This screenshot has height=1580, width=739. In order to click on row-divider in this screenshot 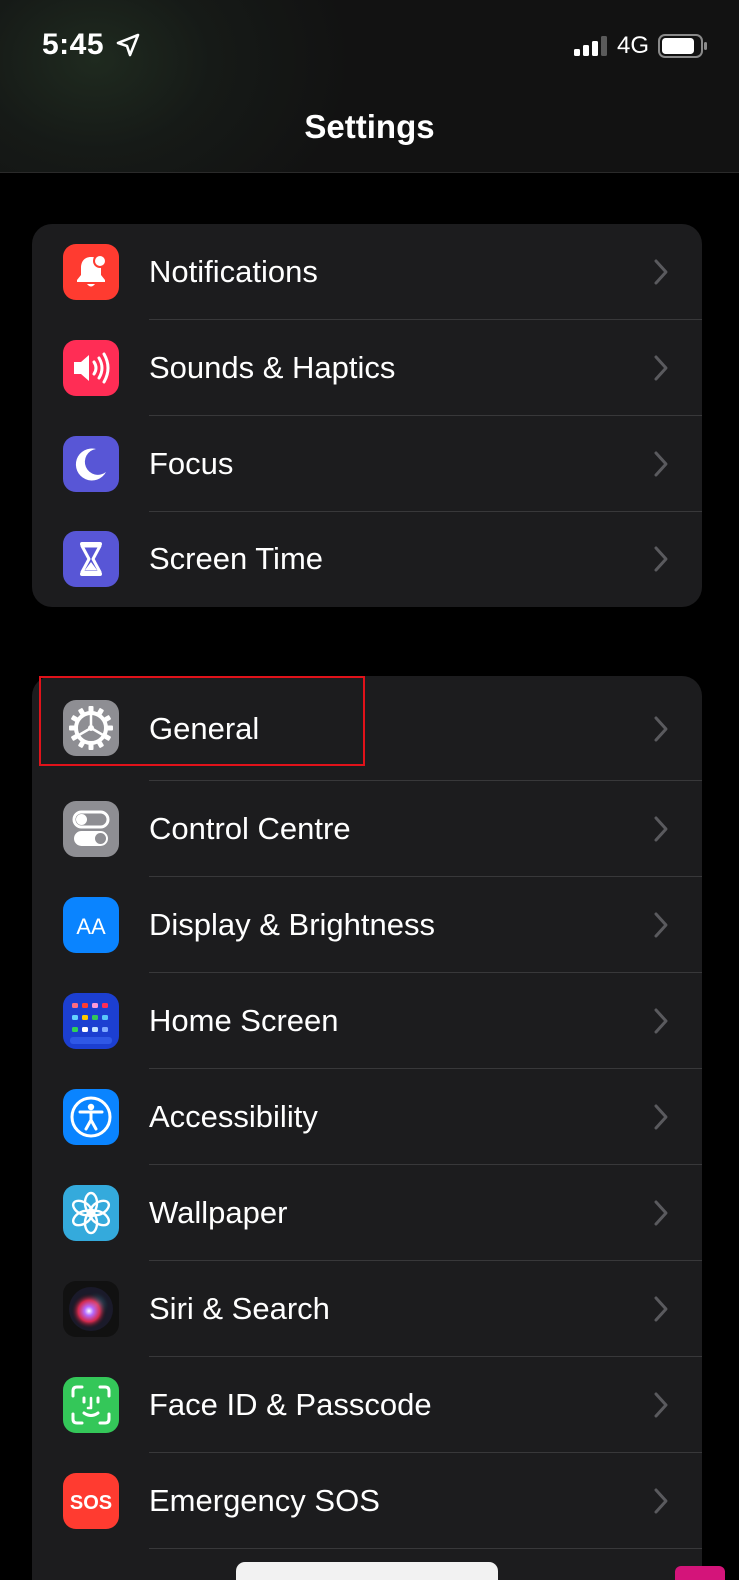, I will do `click(425, 1548)`.